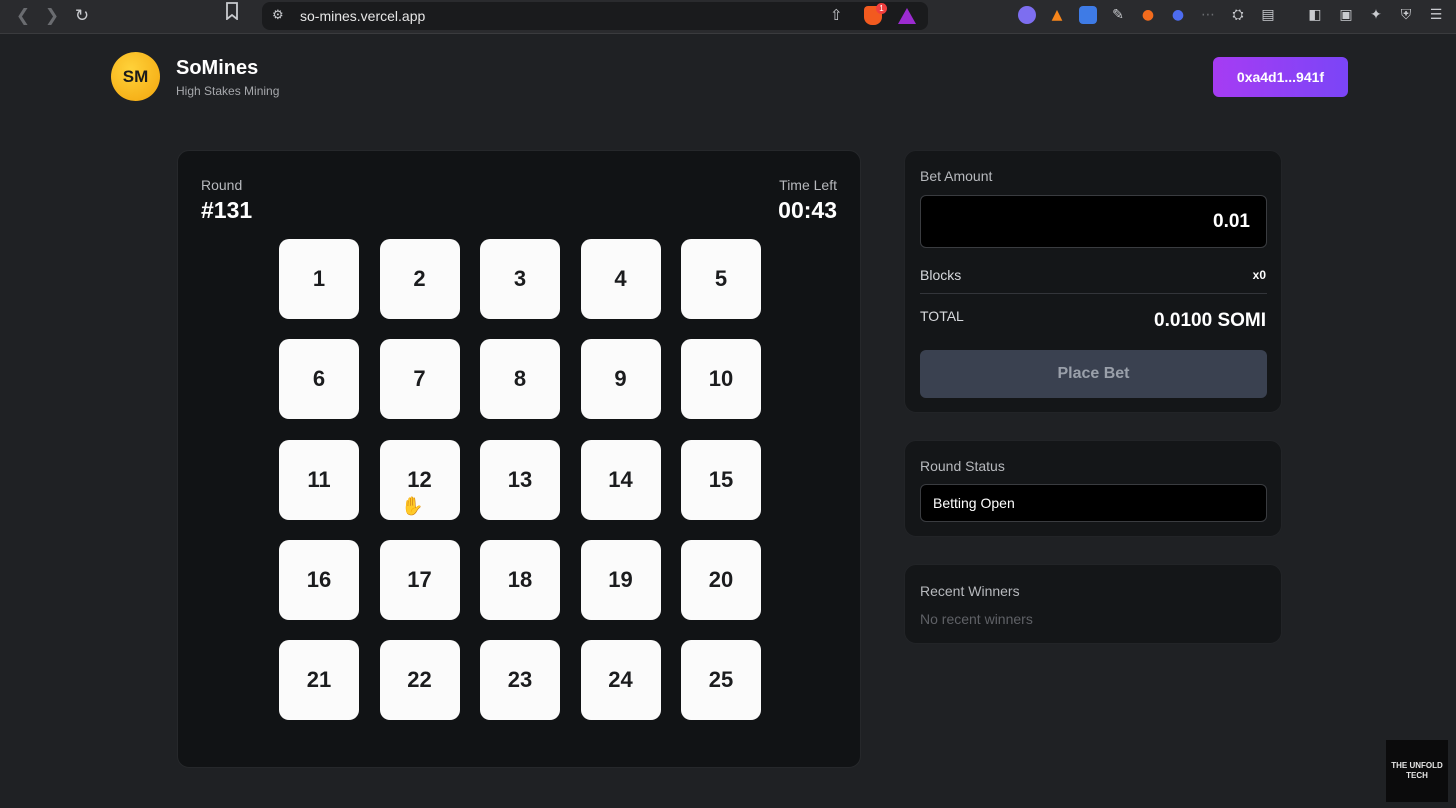 Image resolution: width=1456 pixels, height=808 pixels. Describe the element at coordinates (956, 176) in the screenshot. I see `bet-amount-label: Bet Amount` at that location.